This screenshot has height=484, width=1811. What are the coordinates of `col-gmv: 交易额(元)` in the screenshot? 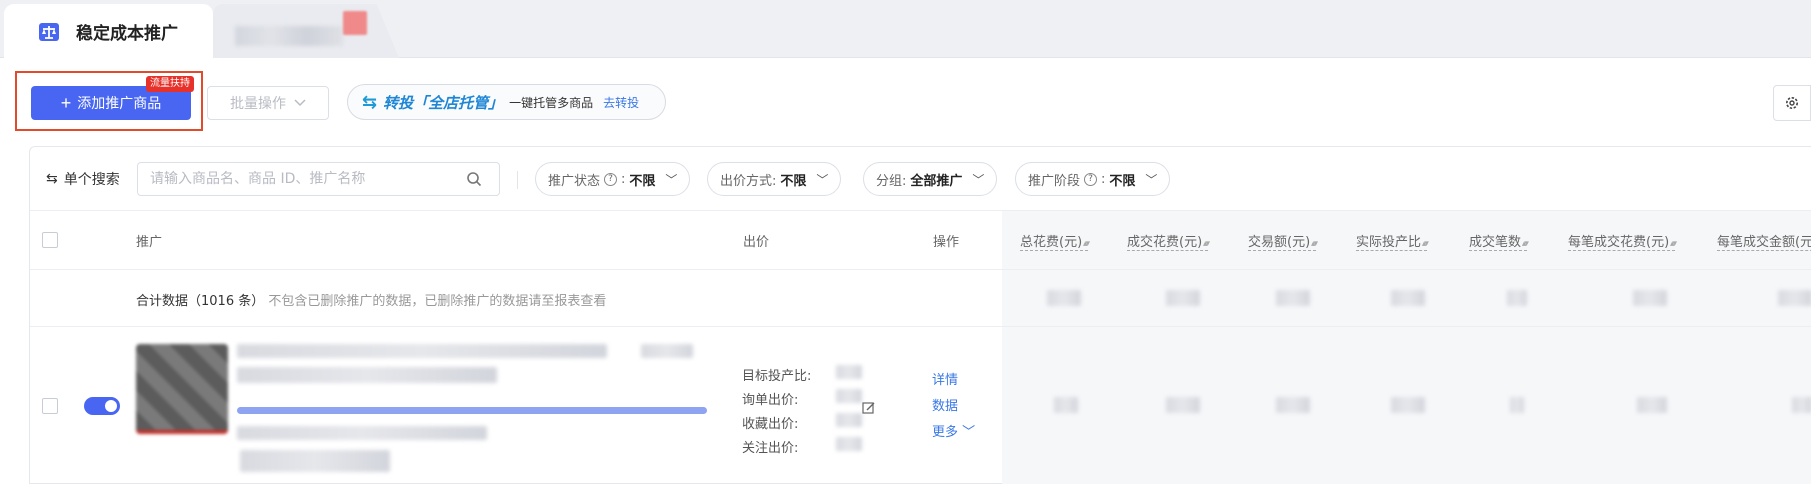 It's located at (1282, 241).